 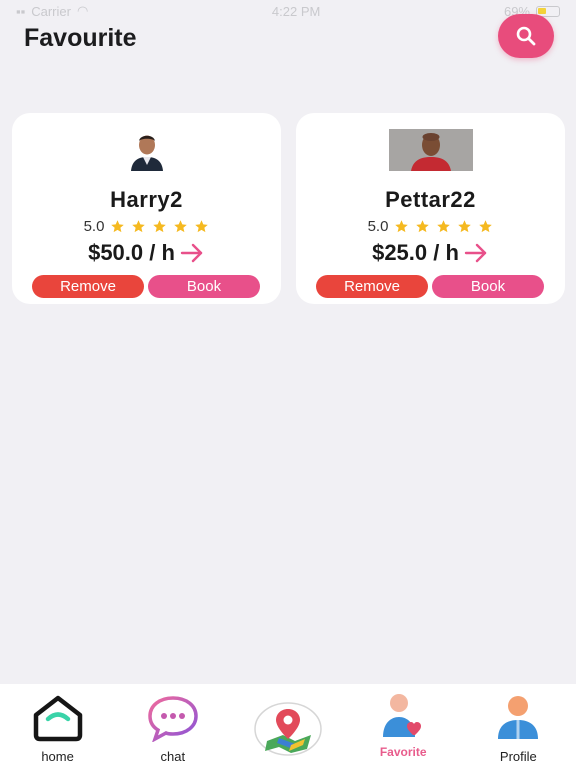 I want to click on tab-favorite: Favorite, so click(x=403, y=727).